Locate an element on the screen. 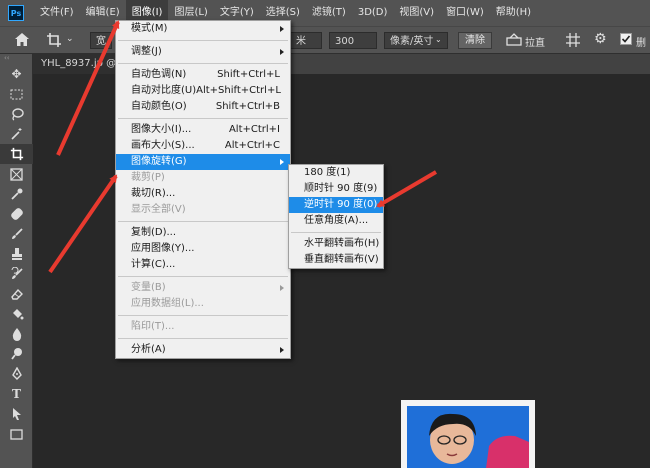 This screenshot has height=468, width=650. options-bar: ⌄ 宽 米 300 像素/英寸 ⌄ 清除 拉直 ⚙ 删 is located at coordinates (325, 40).